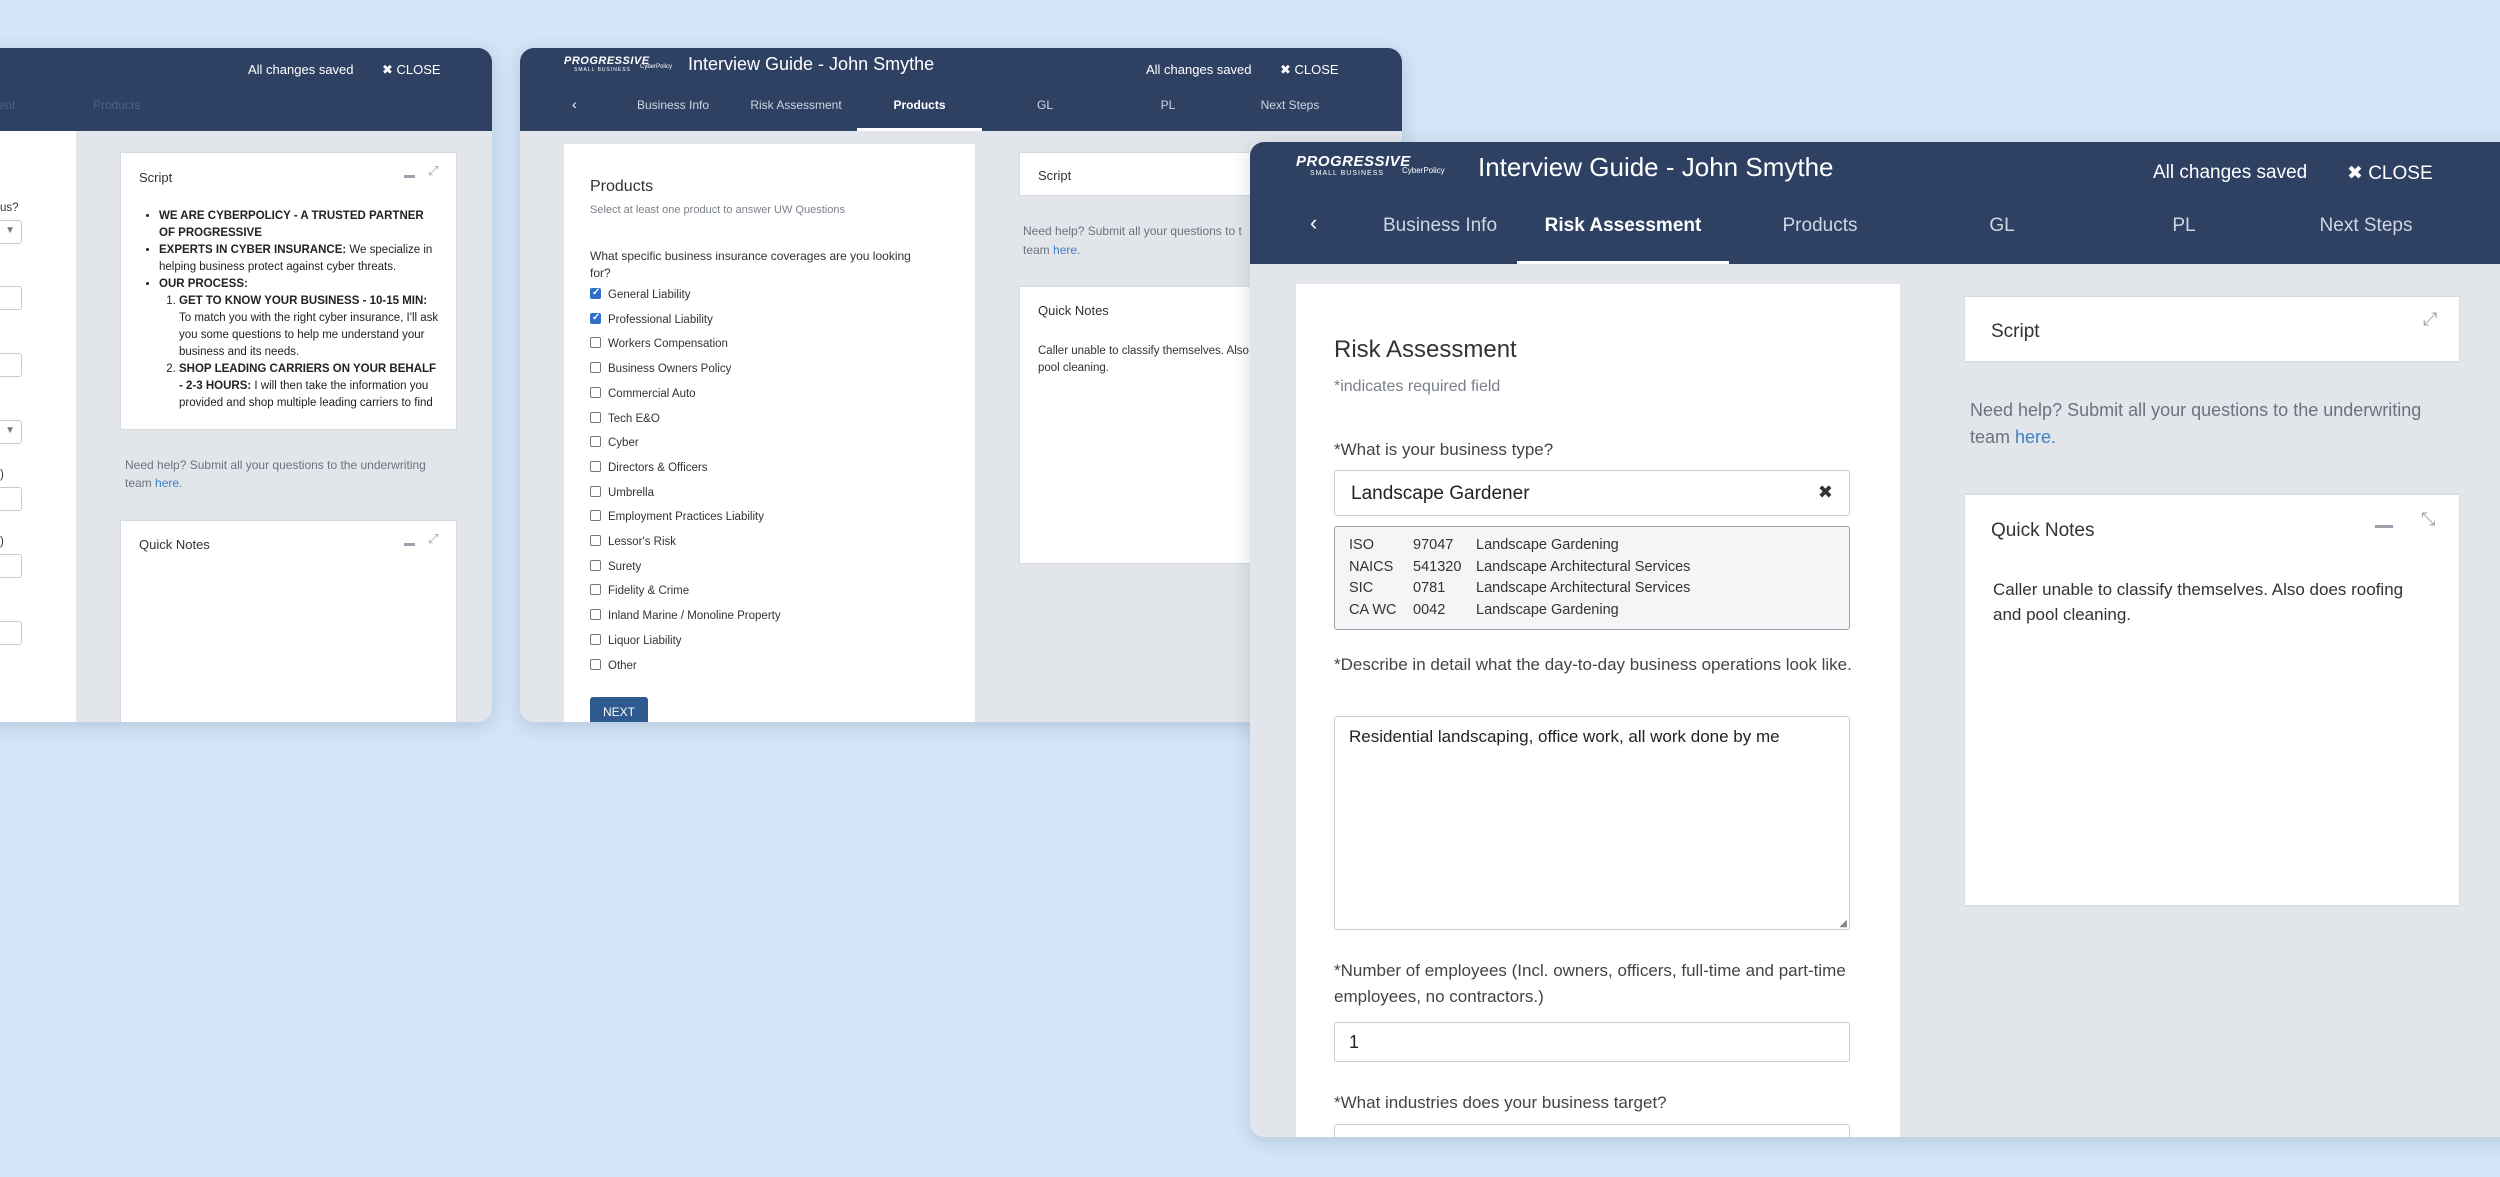 The height and width of the screenshot is (1177, 2500). Describe the element at coordinates (652, 393) in the screenshot. I see `coverage-option-label: Commercial Auto` at that location.